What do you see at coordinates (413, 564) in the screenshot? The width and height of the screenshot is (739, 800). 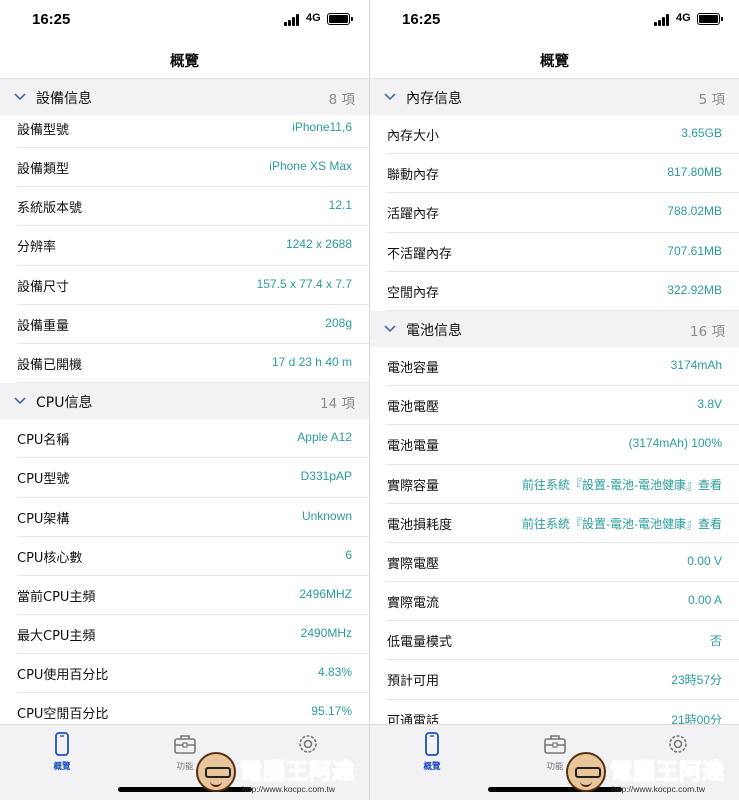 I see `row-label: 實際電壓` at bounding box center [413, 564].